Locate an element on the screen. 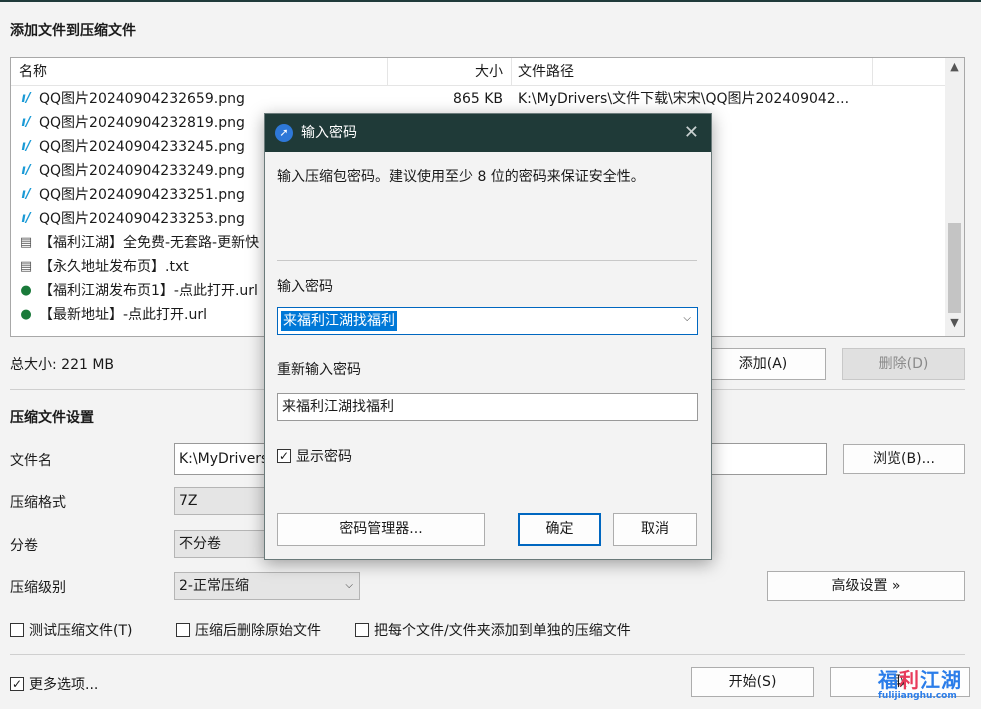 The image size is (981, 709). file-name: 【福利江湖】全免费-无套路-更新快 is located at coordinates (149, 243).